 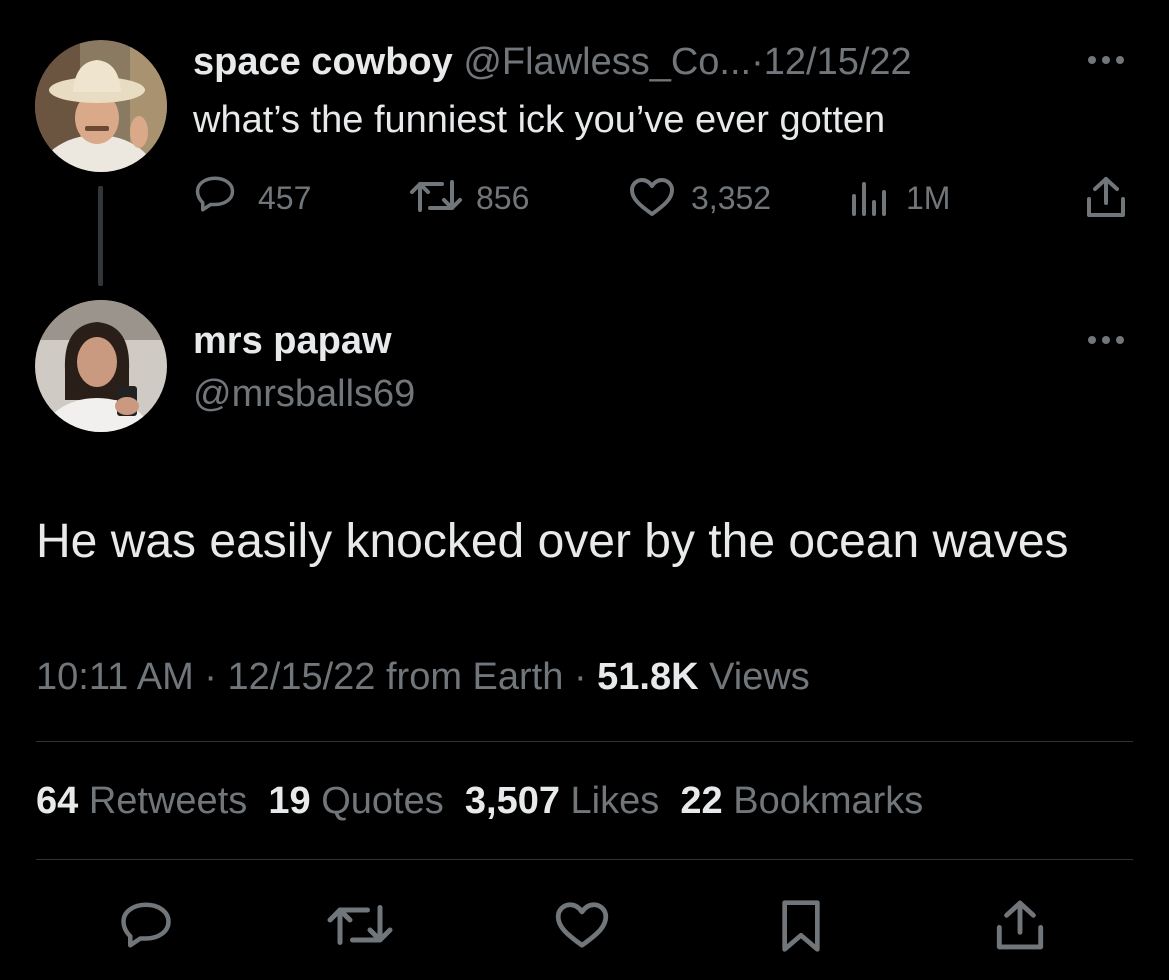 What do you see at coordinates (1106, 197) in the screenshot?
I see `share-icon` at bounding box center [1106, 197].